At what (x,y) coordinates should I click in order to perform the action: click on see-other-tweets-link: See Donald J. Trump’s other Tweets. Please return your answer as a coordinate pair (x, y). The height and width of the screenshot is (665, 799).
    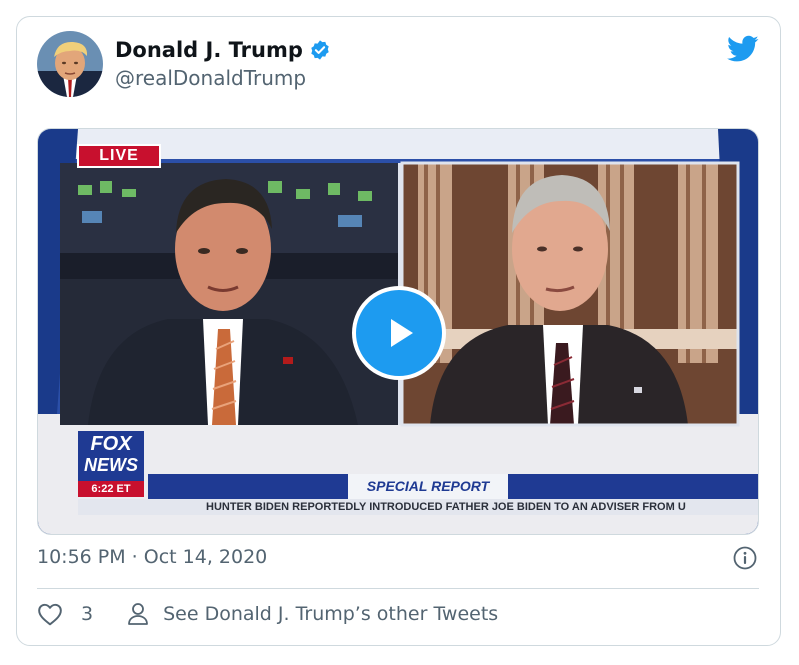
    Looking at the image, I should click on (312, 614).